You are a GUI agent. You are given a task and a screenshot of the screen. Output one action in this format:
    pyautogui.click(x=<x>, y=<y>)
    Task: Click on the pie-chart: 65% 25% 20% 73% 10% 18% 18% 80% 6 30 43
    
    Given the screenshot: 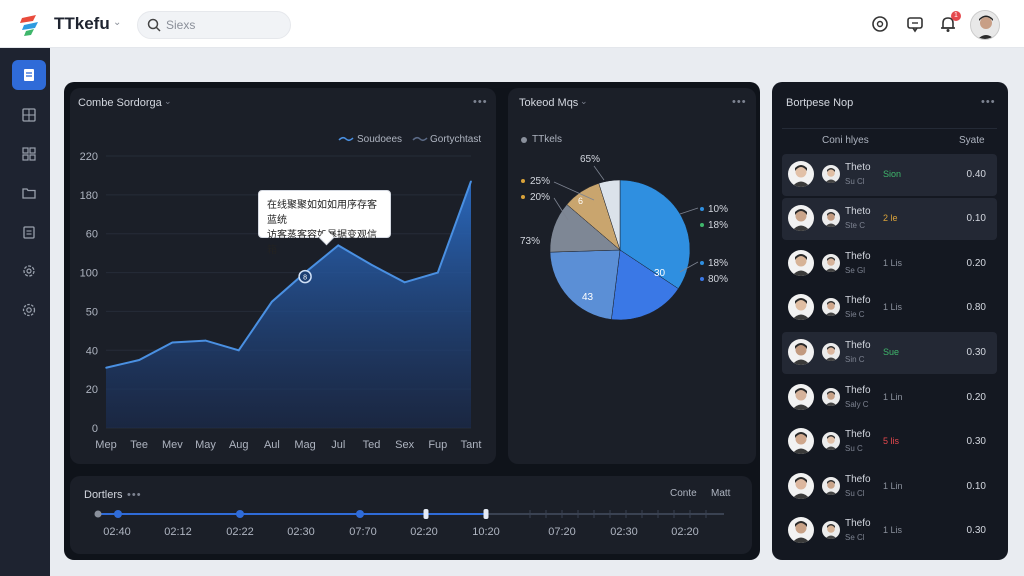 What is the action you would take?
    pyautogui.click(x=624, y=237)
    